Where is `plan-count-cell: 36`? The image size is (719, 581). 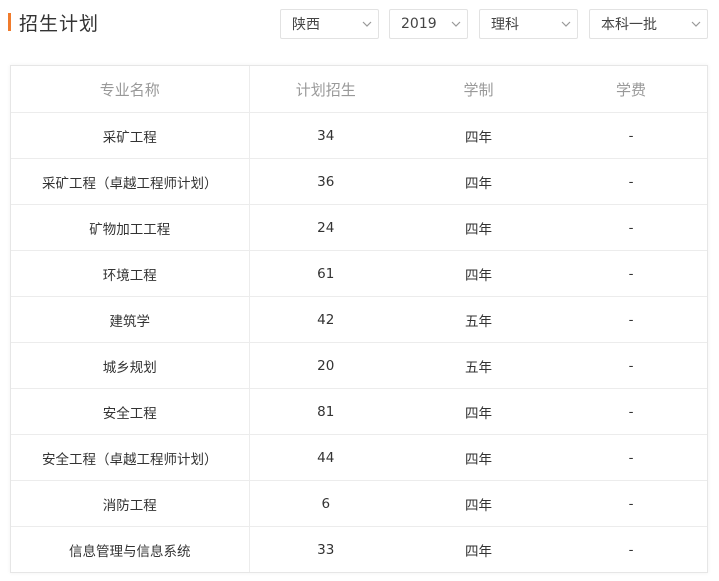 plan-count-cell: 36 is located at coordinates (325, 181).